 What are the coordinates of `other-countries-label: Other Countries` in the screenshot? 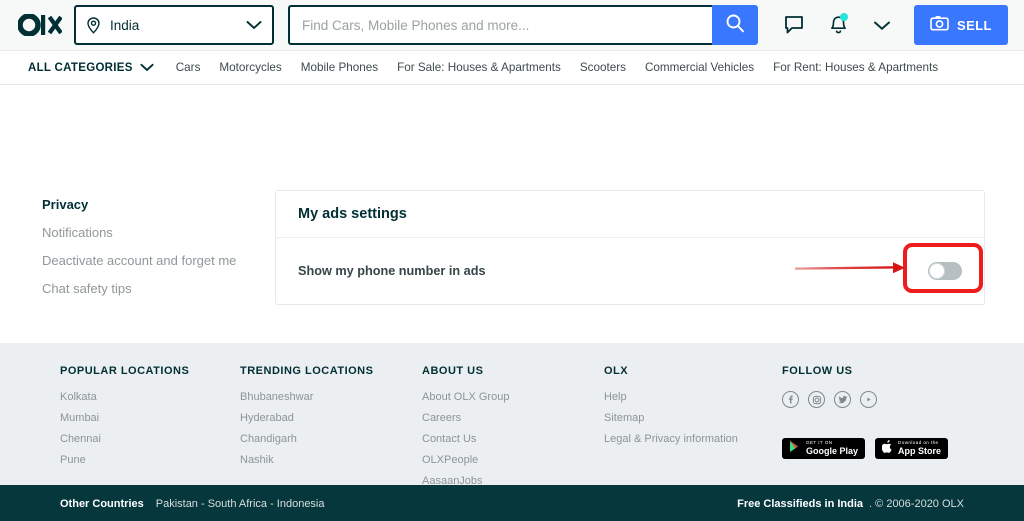 It's located at (102, 504).